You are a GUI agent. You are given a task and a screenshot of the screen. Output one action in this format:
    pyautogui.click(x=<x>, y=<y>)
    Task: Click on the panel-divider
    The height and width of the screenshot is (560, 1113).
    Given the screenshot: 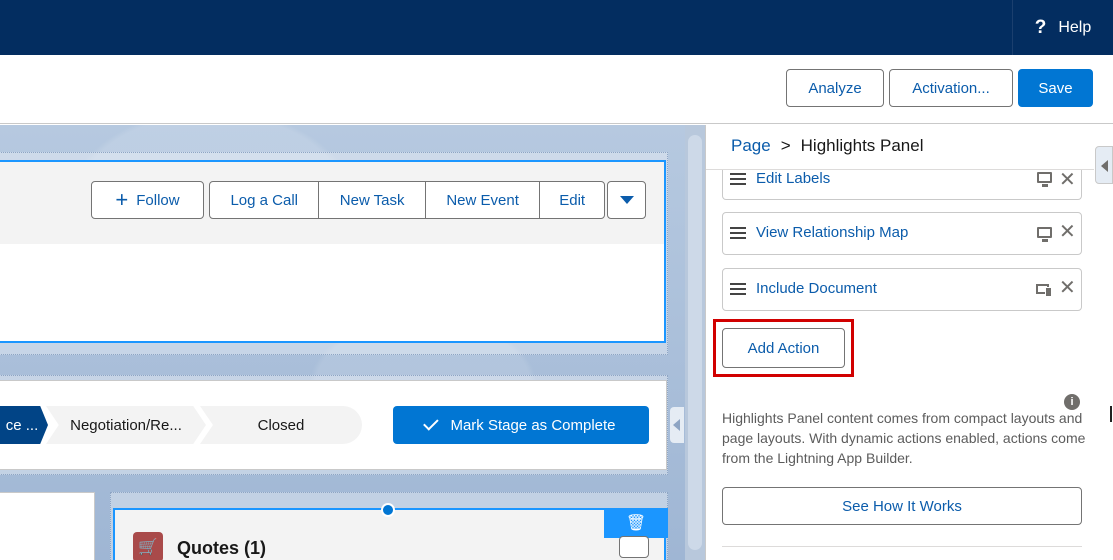 What is the action you would take?
    pyautogui.click(x=902, y=546)
    